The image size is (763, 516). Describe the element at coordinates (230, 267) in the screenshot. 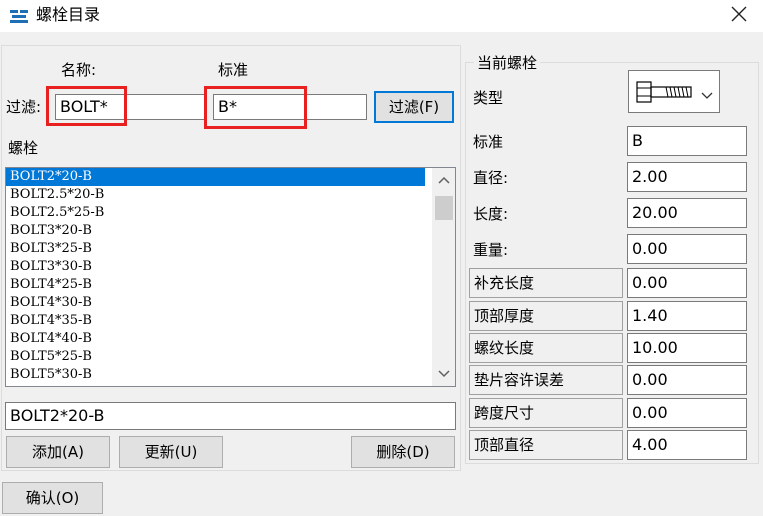

I see `list-item: BOLT3*30-B` at that location.